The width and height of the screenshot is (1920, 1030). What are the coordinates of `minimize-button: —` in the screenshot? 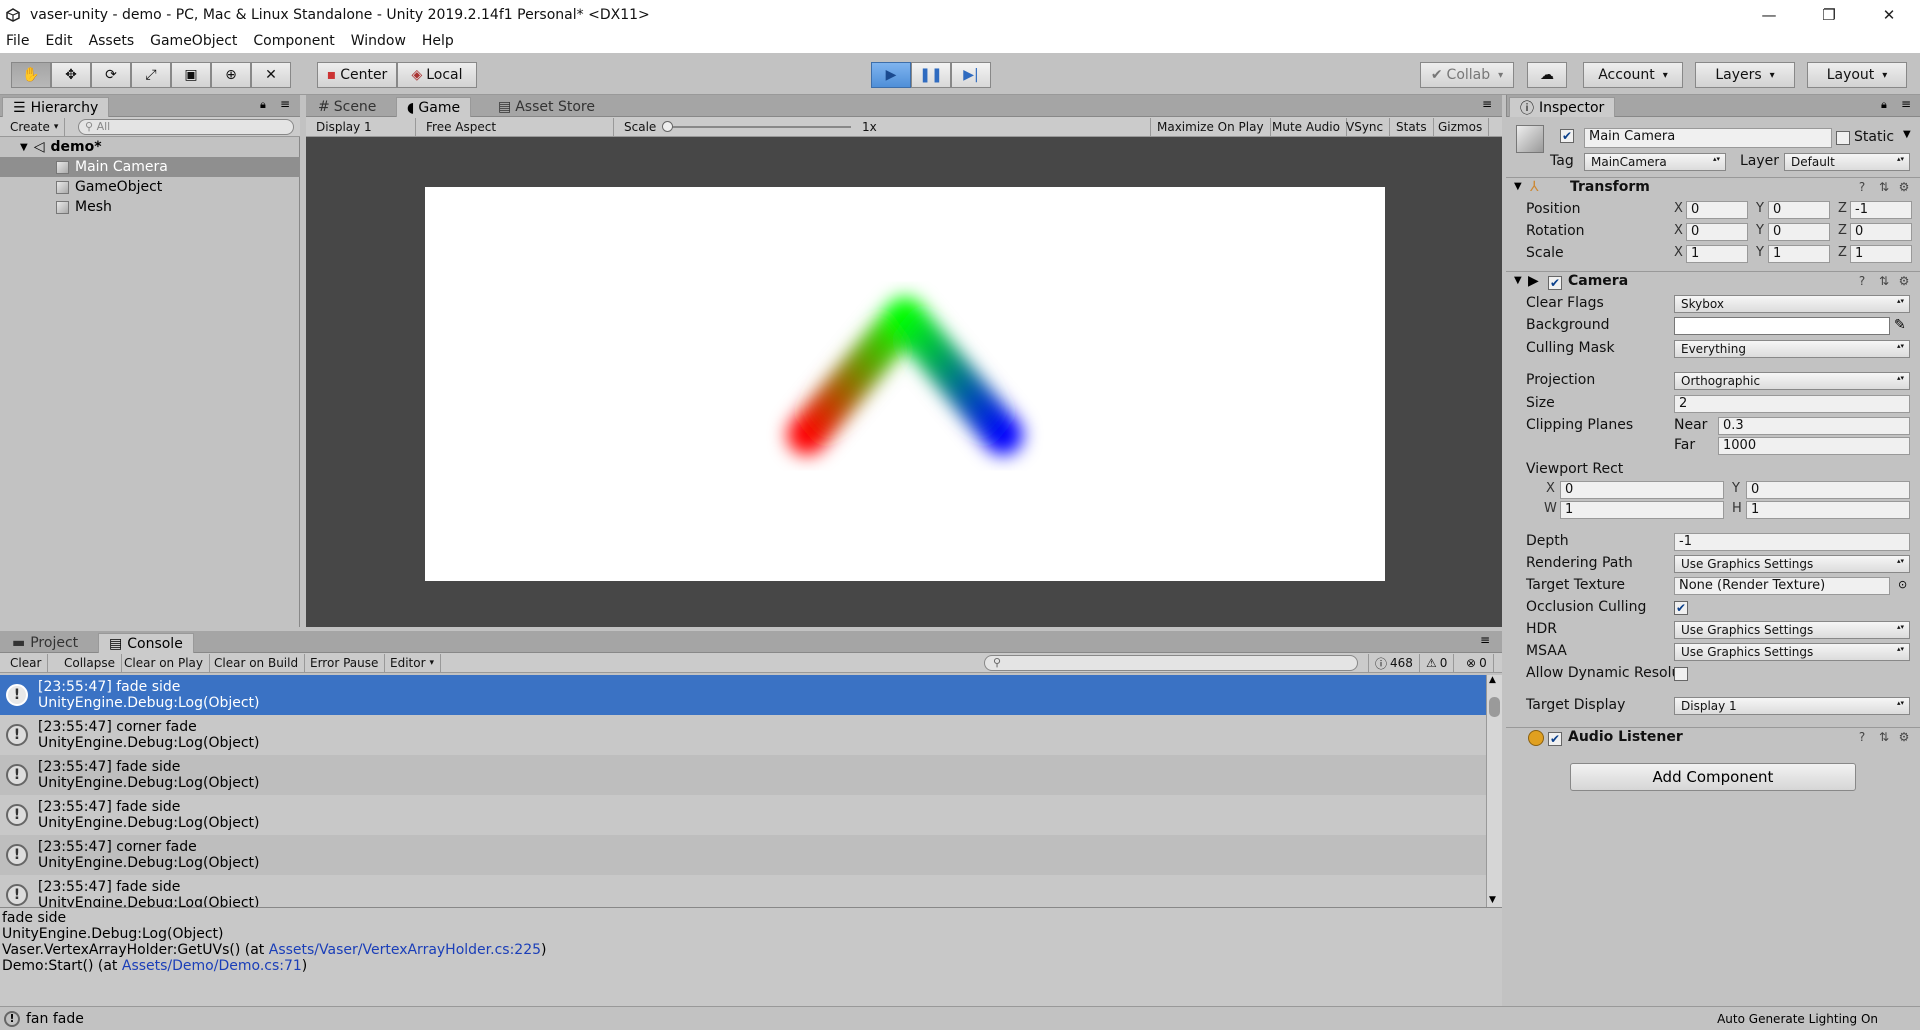 It's located at (1769, 14).